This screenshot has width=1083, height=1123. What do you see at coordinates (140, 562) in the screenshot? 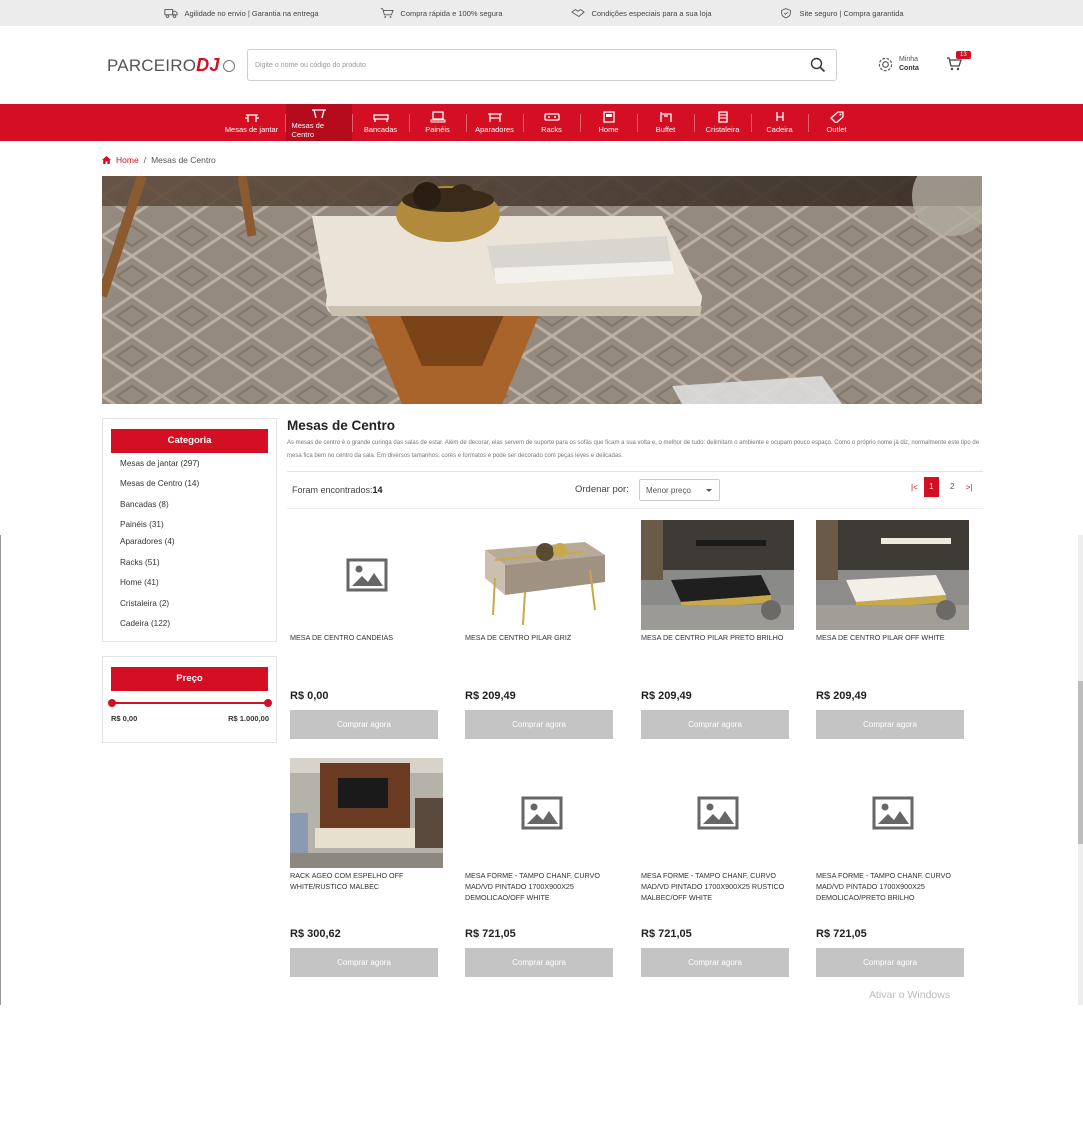
I see `category-link: Racks (51)` at bounding box center [140, 562].